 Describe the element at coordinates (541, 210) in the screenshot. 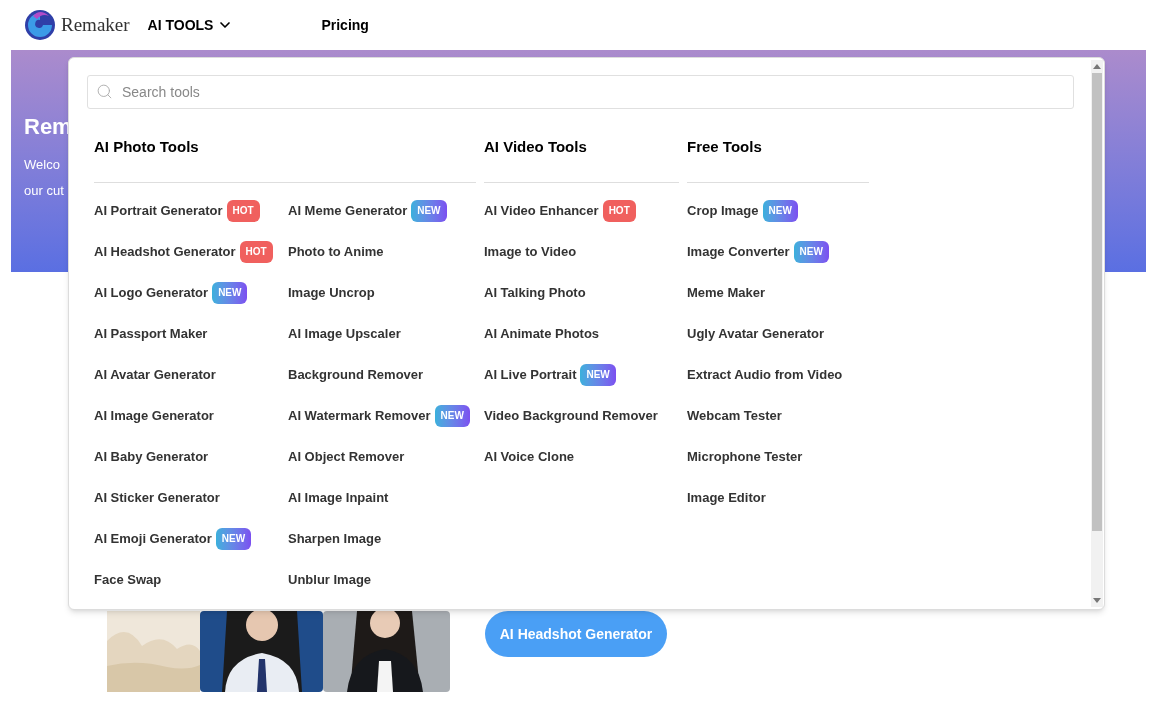

I see `tool-link: AI Video Enhancer` at that location.